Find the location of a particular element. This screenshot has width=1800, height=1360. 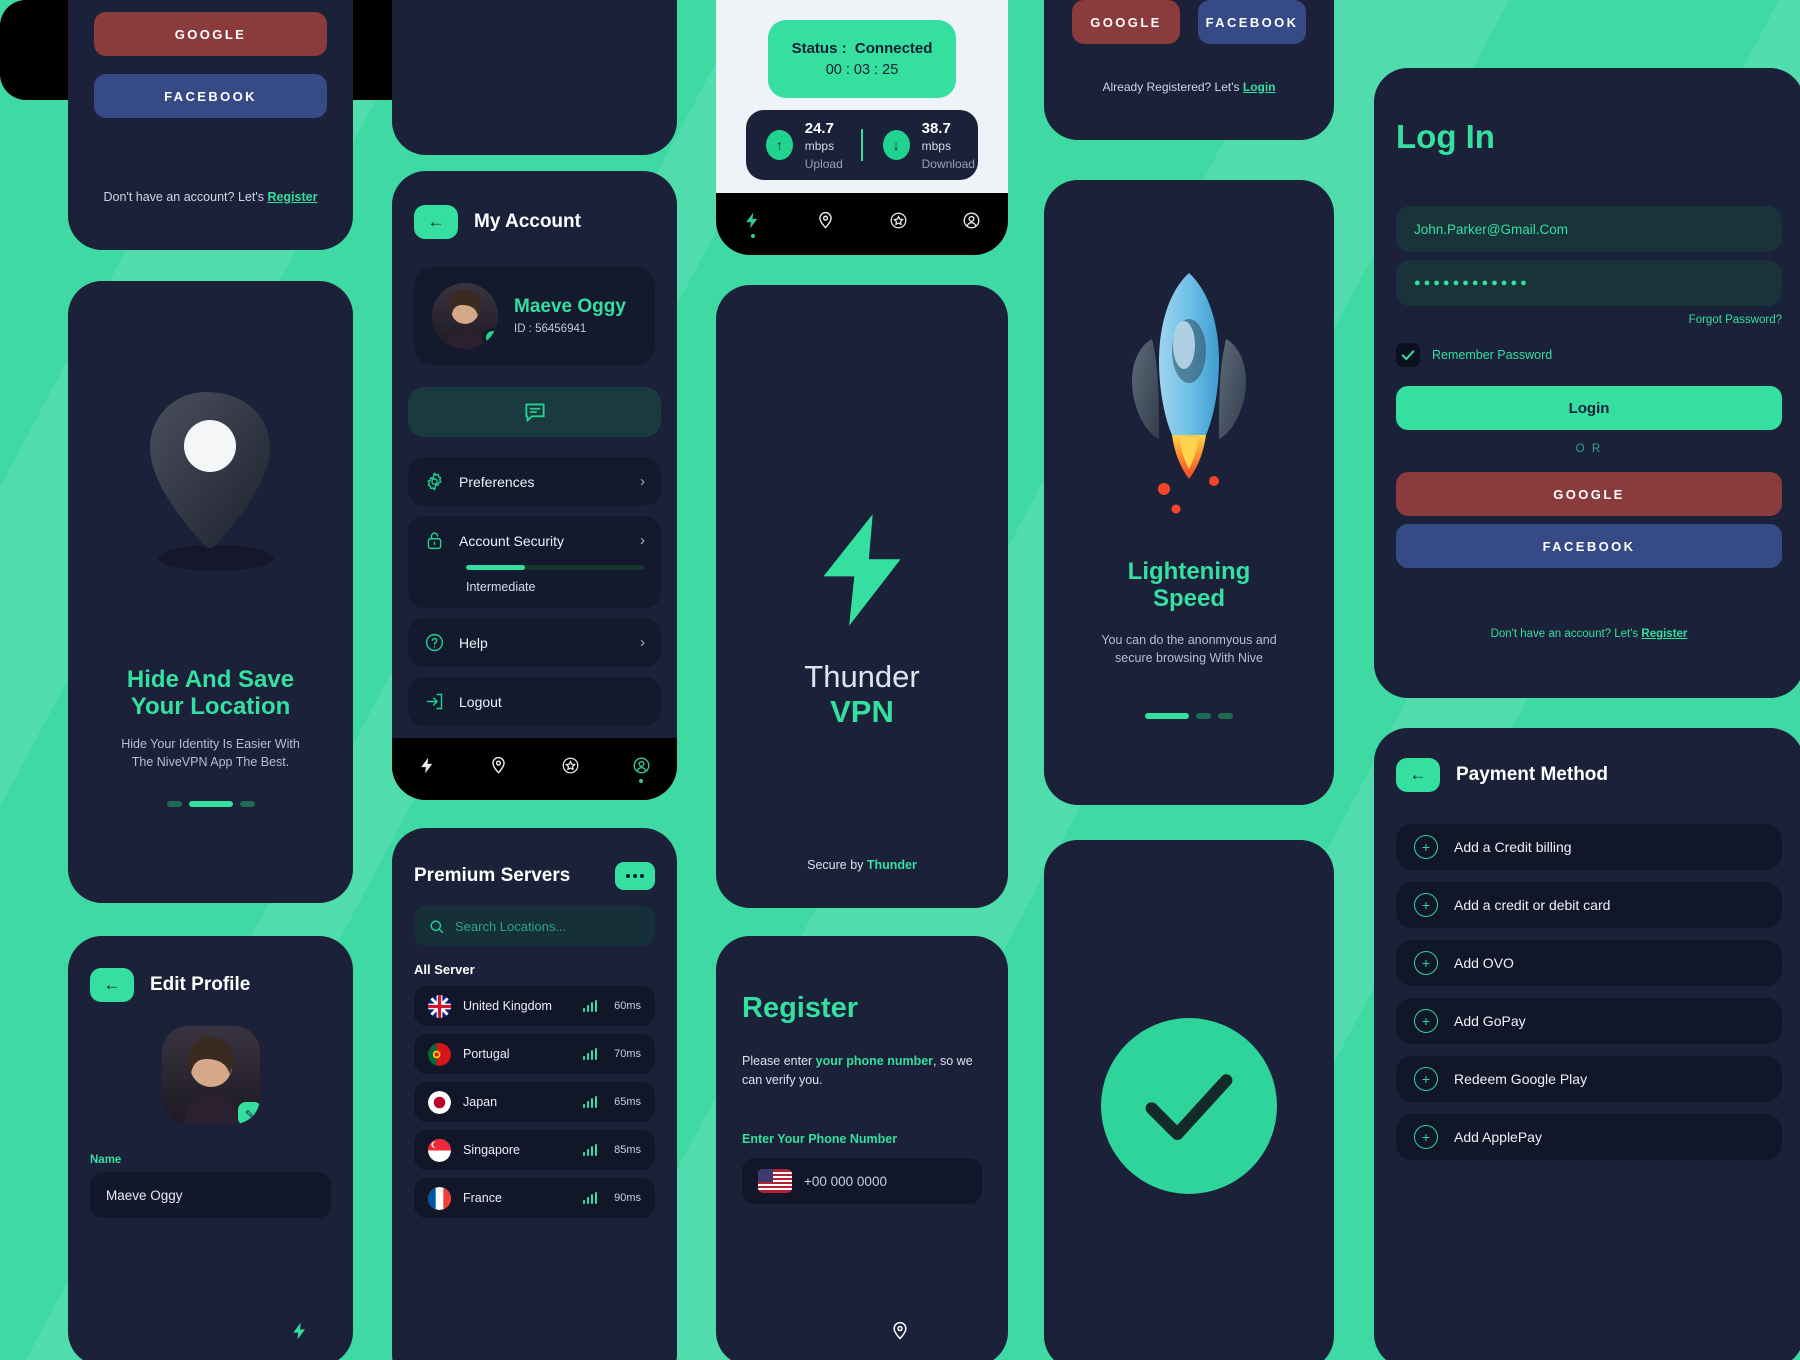

speed-card: ↑ 24.7 mbps Upload ↓ 38.7 mbps Download is located at coordinates (862, 145).